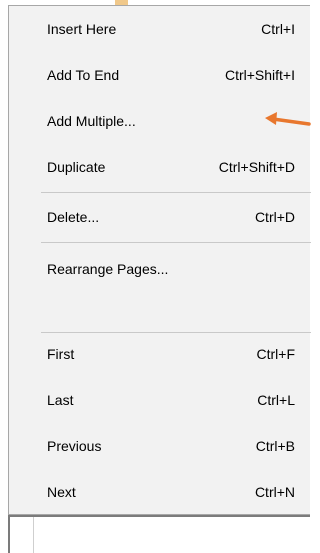 The image size is (320, 553). What do you see at coordinates (160, 492) in the screenshot?
I see `menu-item-next: Next Ctrl+N` at bounding box center [160, 492].